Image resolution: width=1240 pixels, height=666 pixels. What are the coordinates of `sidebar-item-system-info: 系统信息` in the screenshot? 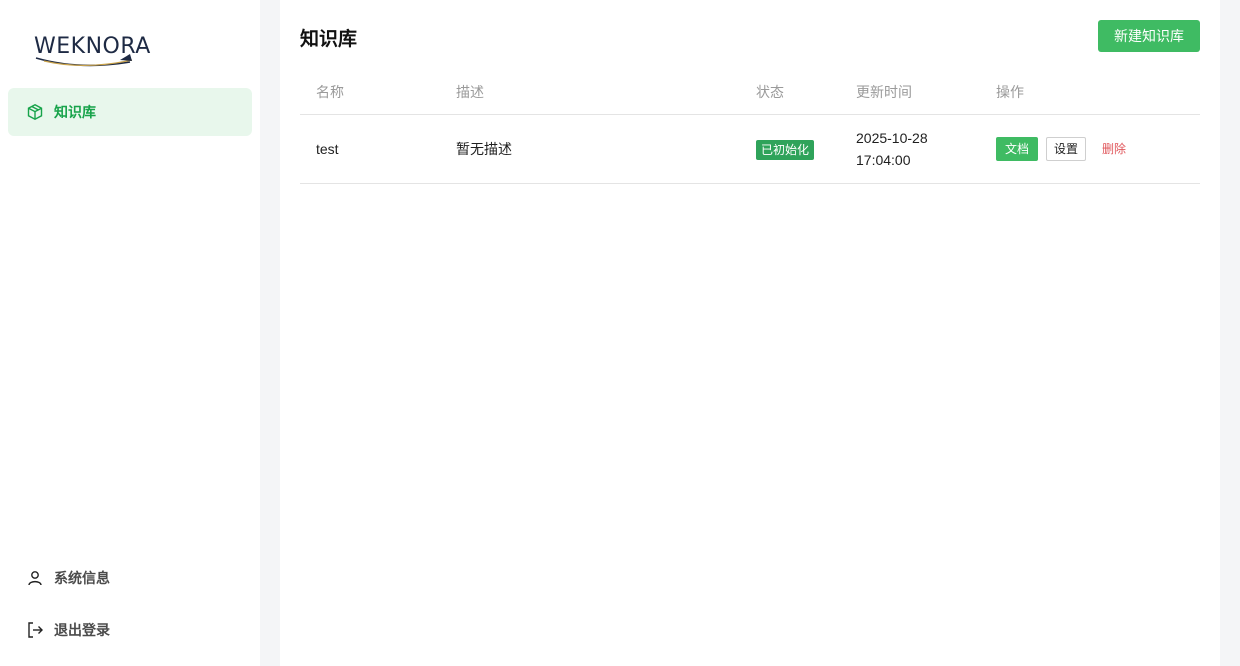 It's located at (130, 578).